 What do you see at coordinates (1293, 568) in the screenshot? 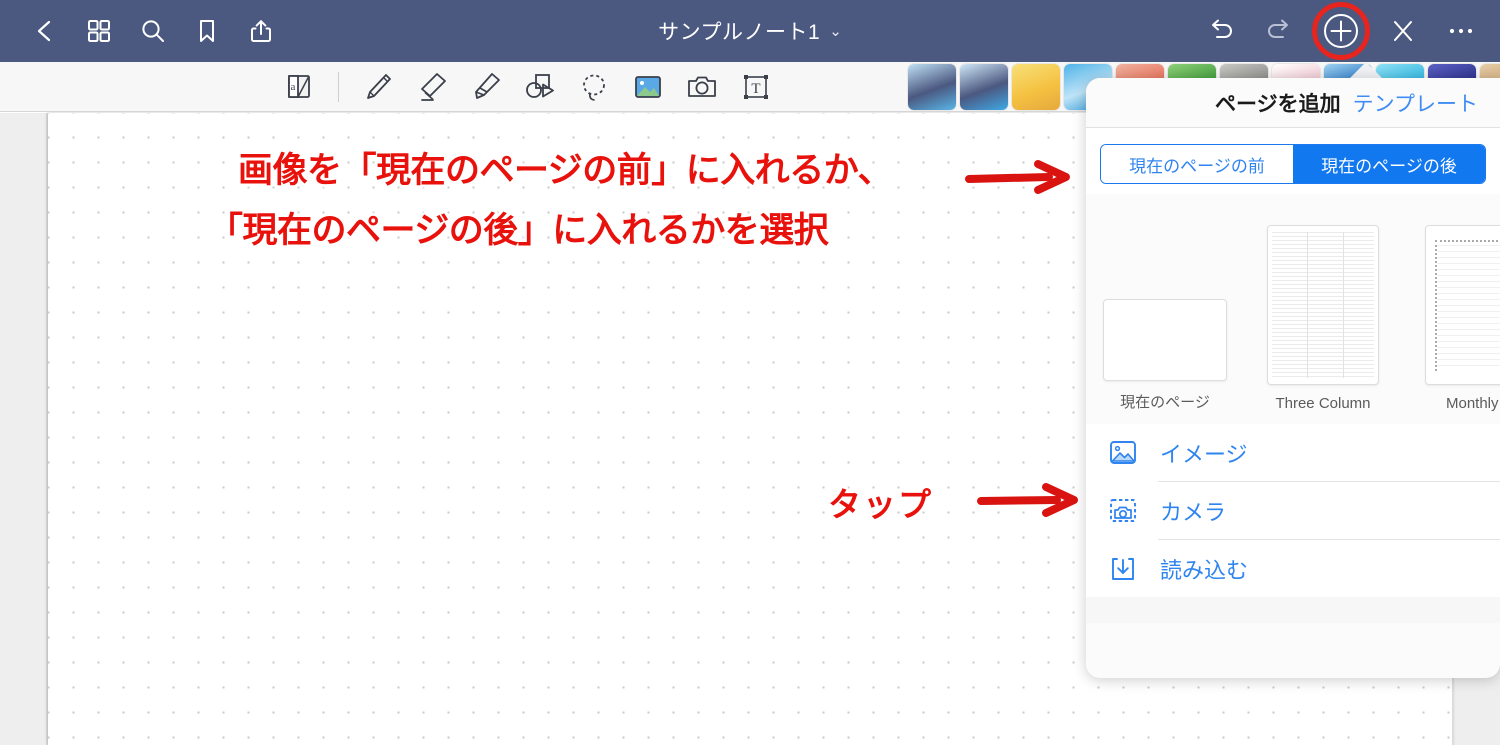
I see `menu-item-import: 読み込む` at bounding box center [1293, 568].